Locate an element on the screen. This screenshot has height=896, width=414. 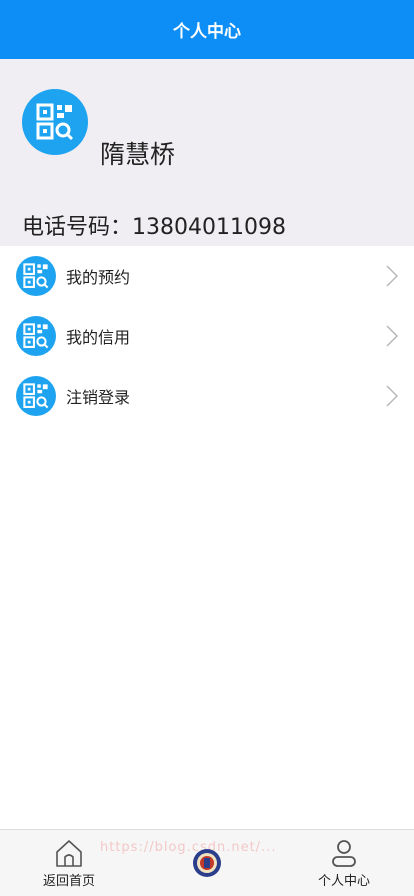
menu-item-appointments: 我的预约 is located at coordinates (207, 276).